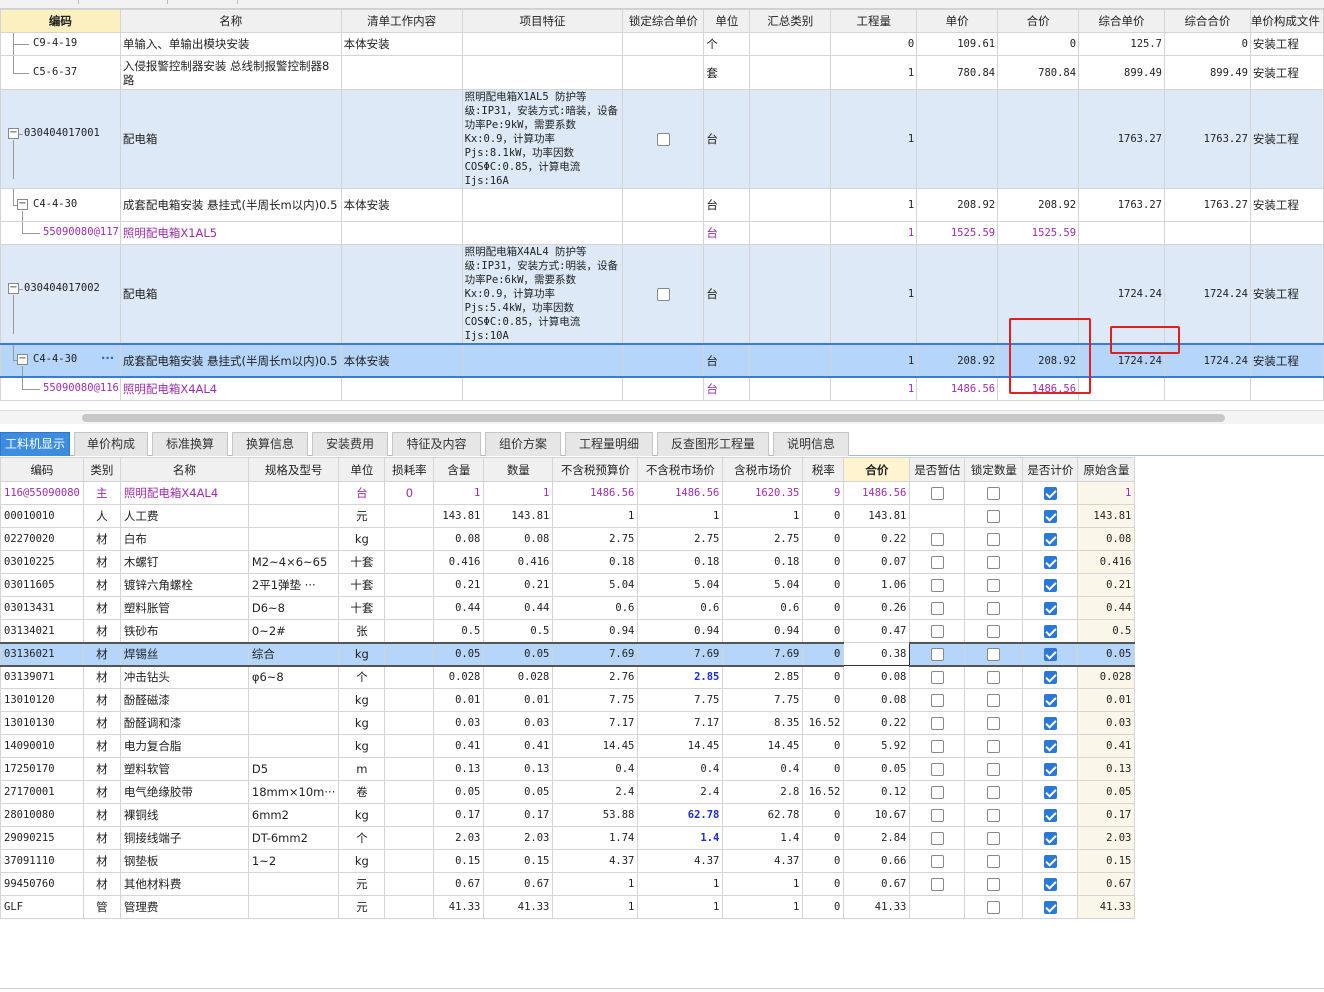 Image resolution: width=1324 pixels, height=992 pixels. I want to click on content-cell: 0.21, so click(459, 585).